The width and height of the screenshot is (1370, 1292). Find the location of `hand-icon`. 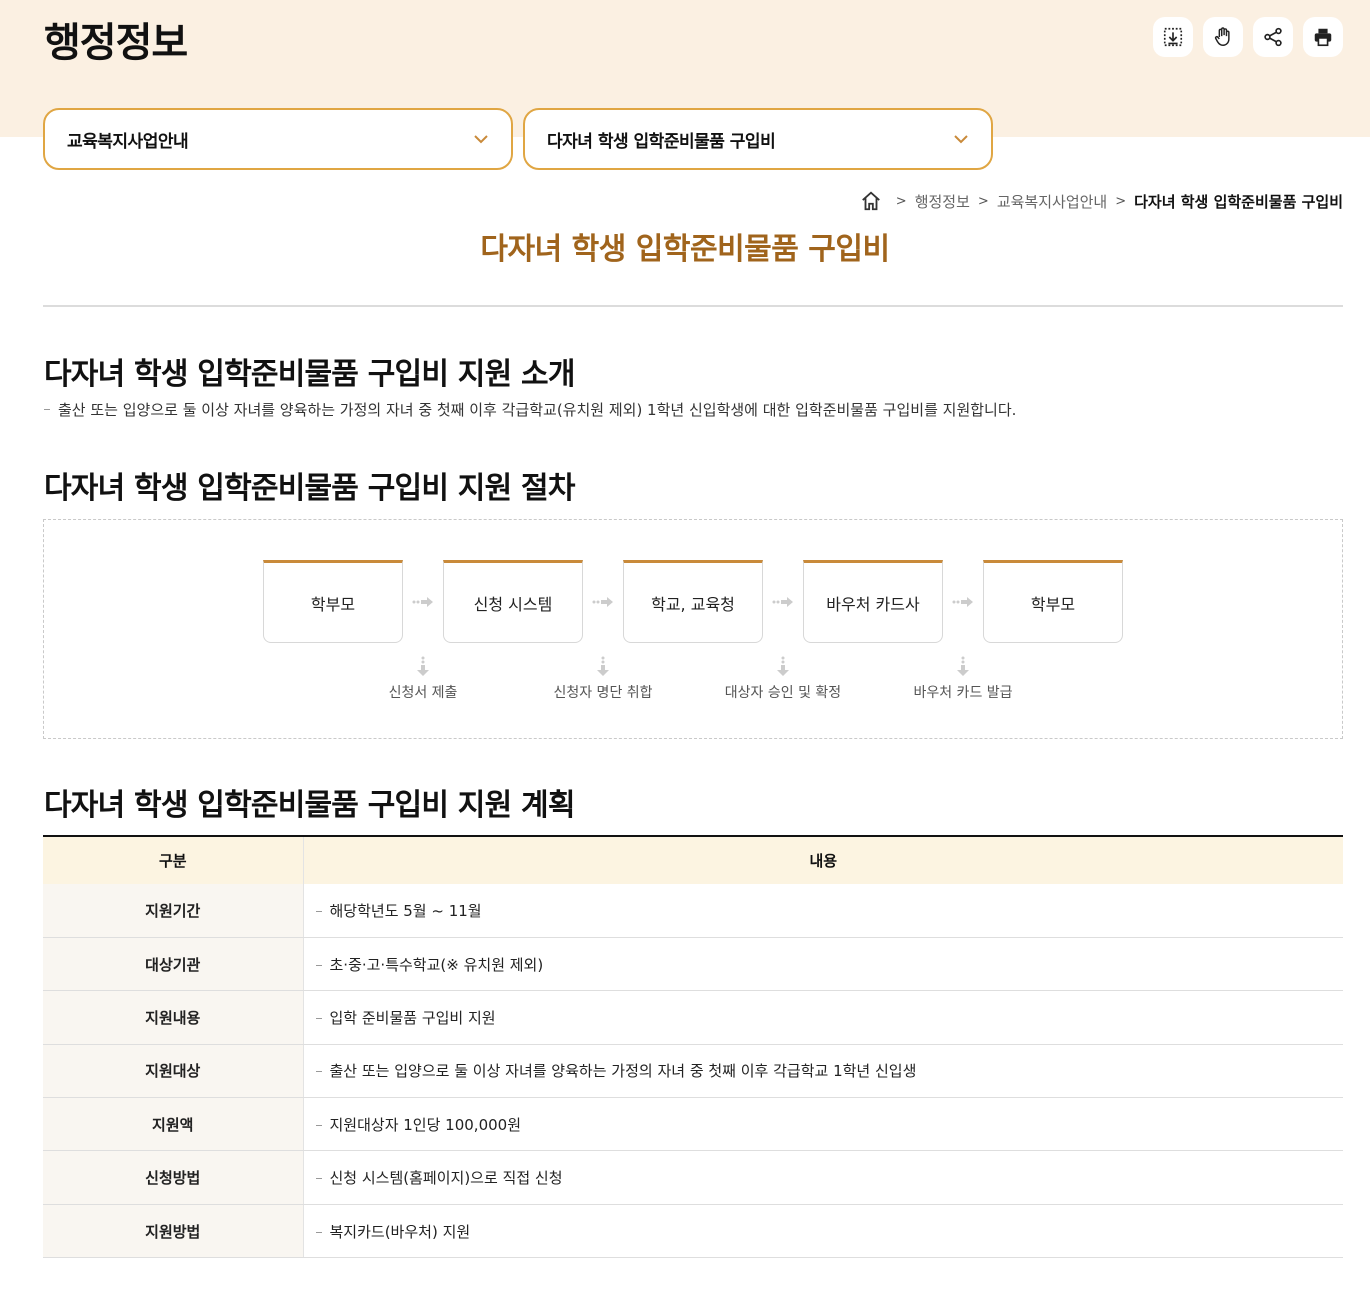

hand-icon is located at coordinates (1222, 36).